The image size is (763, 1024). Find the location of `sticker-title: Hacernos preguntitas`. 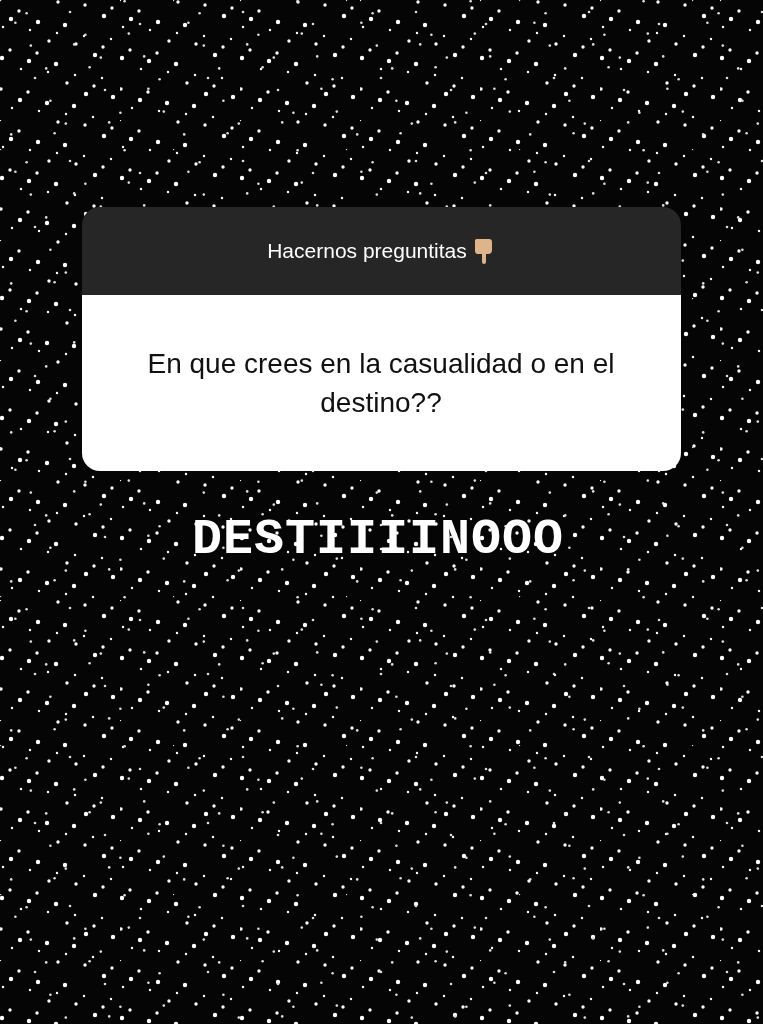

sticker-title: Hacernos preguntitas is located at coordinates (367, 251).